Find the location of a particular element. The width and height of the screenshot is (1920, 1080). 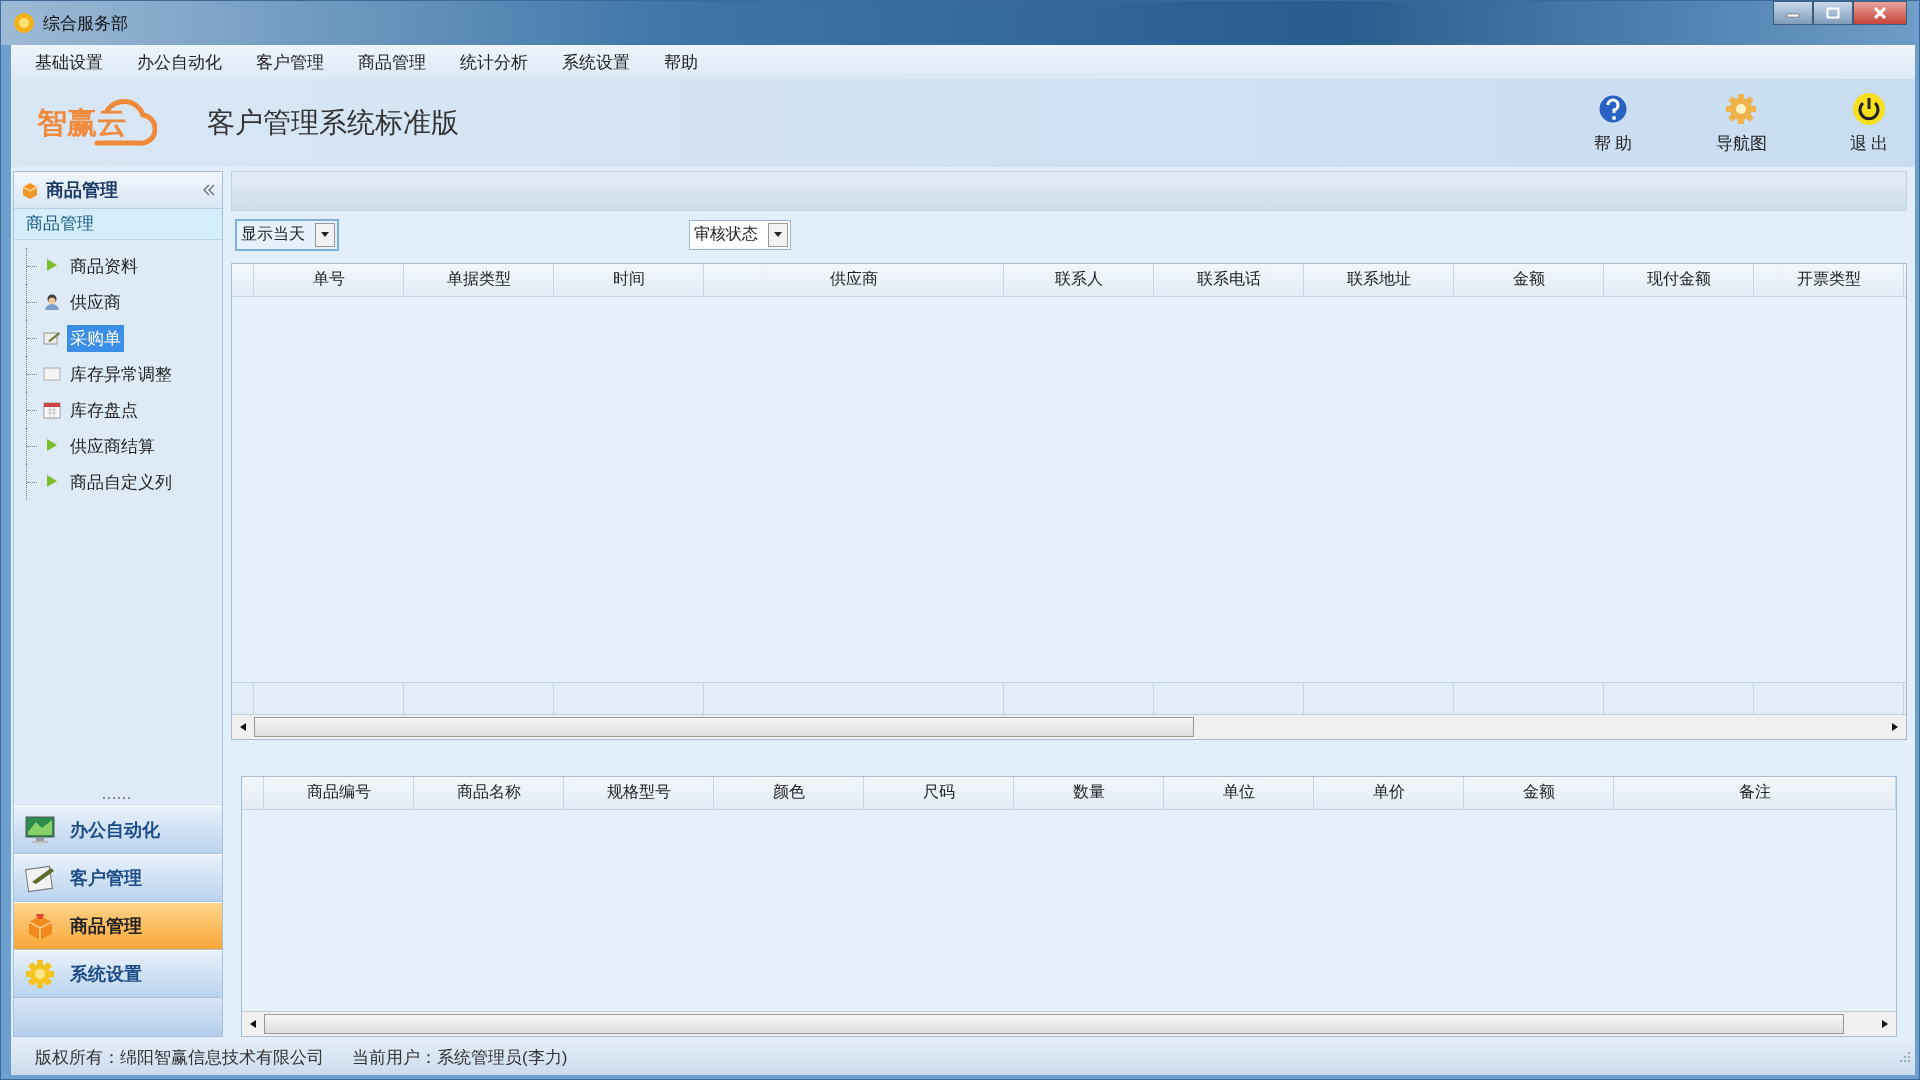

menu-item: 办公自动化 is located at coordinates (179, 62).